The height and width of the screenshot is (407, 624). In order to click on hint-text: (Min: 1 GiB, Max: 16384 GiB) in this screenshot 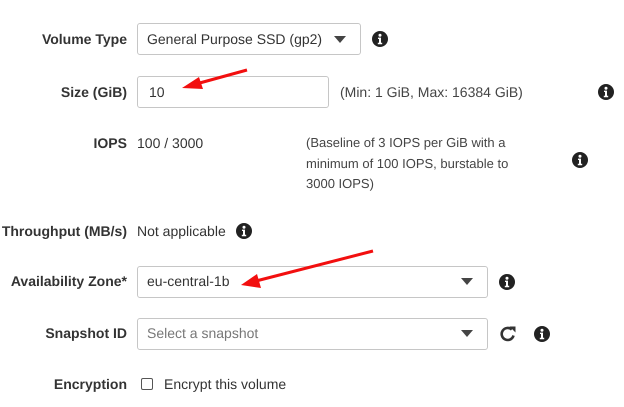, I will do `click(431, 92)`.